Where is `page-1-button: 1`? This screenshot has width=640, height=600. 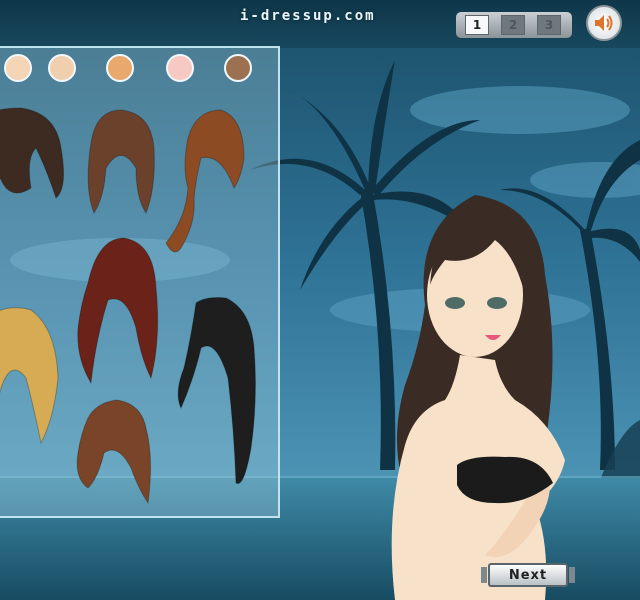
page-1-button: 1 is located at coordinates (477, 25).